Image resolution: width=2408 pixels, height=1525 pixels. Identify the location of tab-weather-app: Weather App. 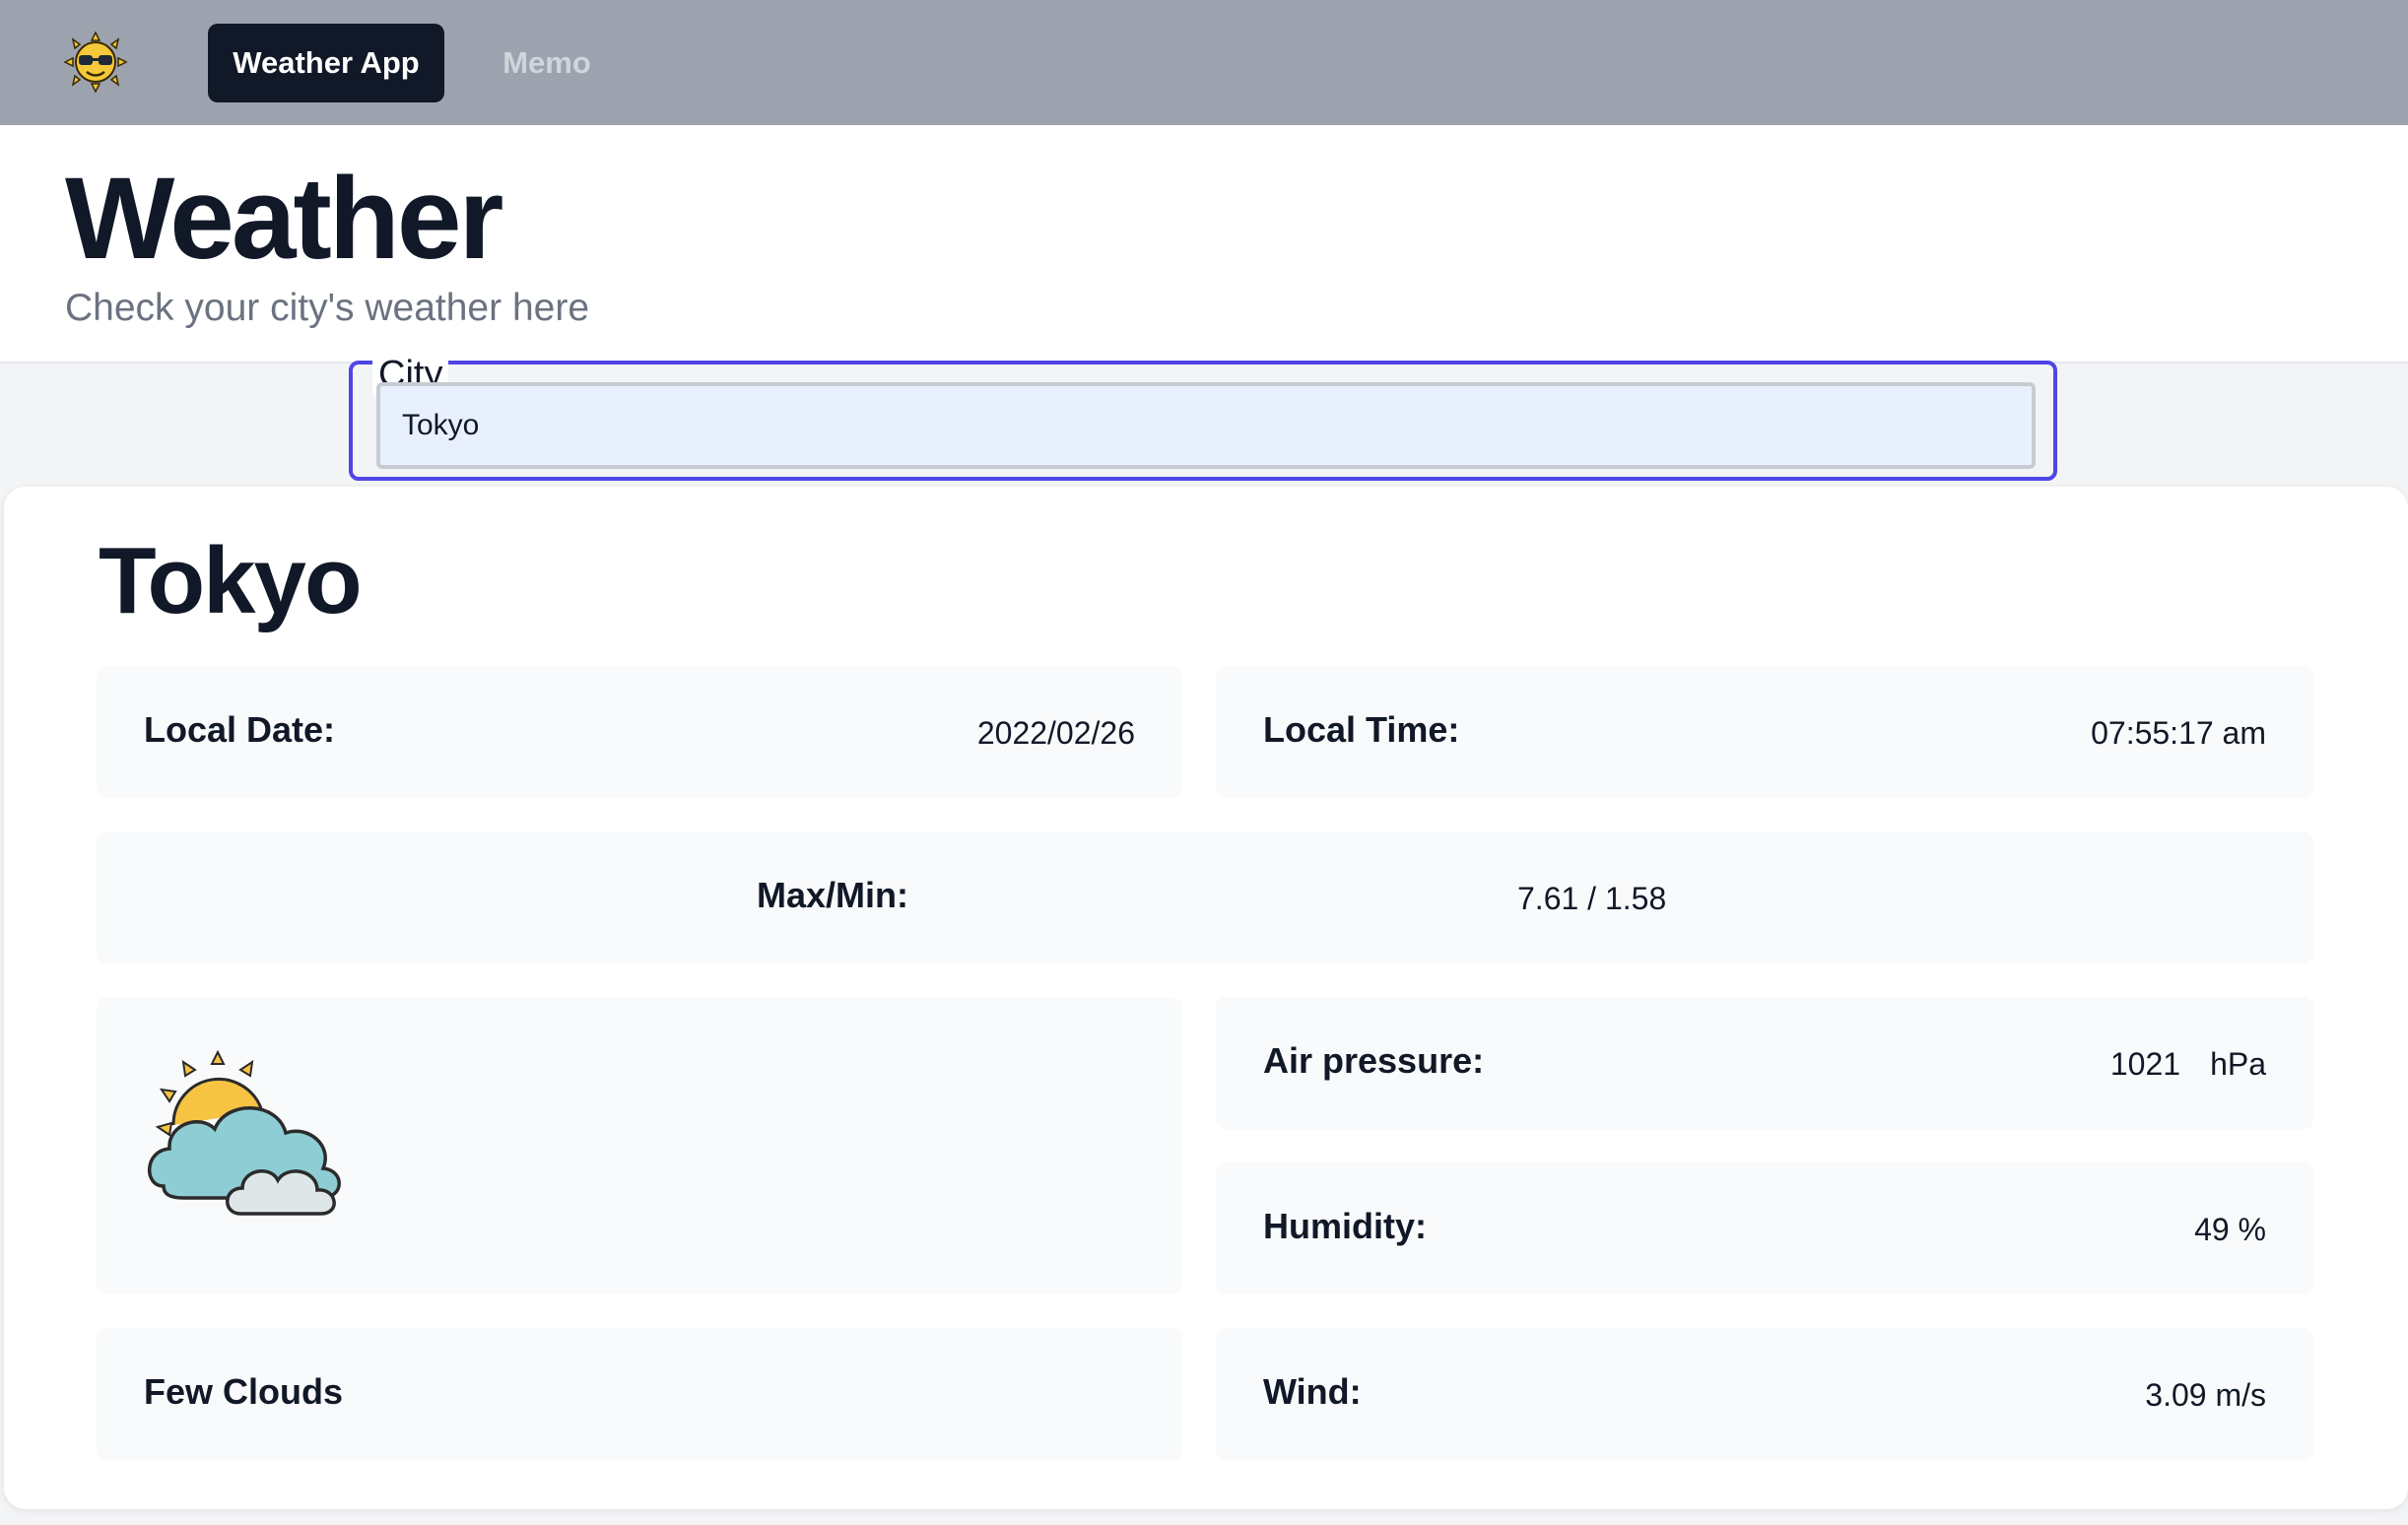
(326, 63).